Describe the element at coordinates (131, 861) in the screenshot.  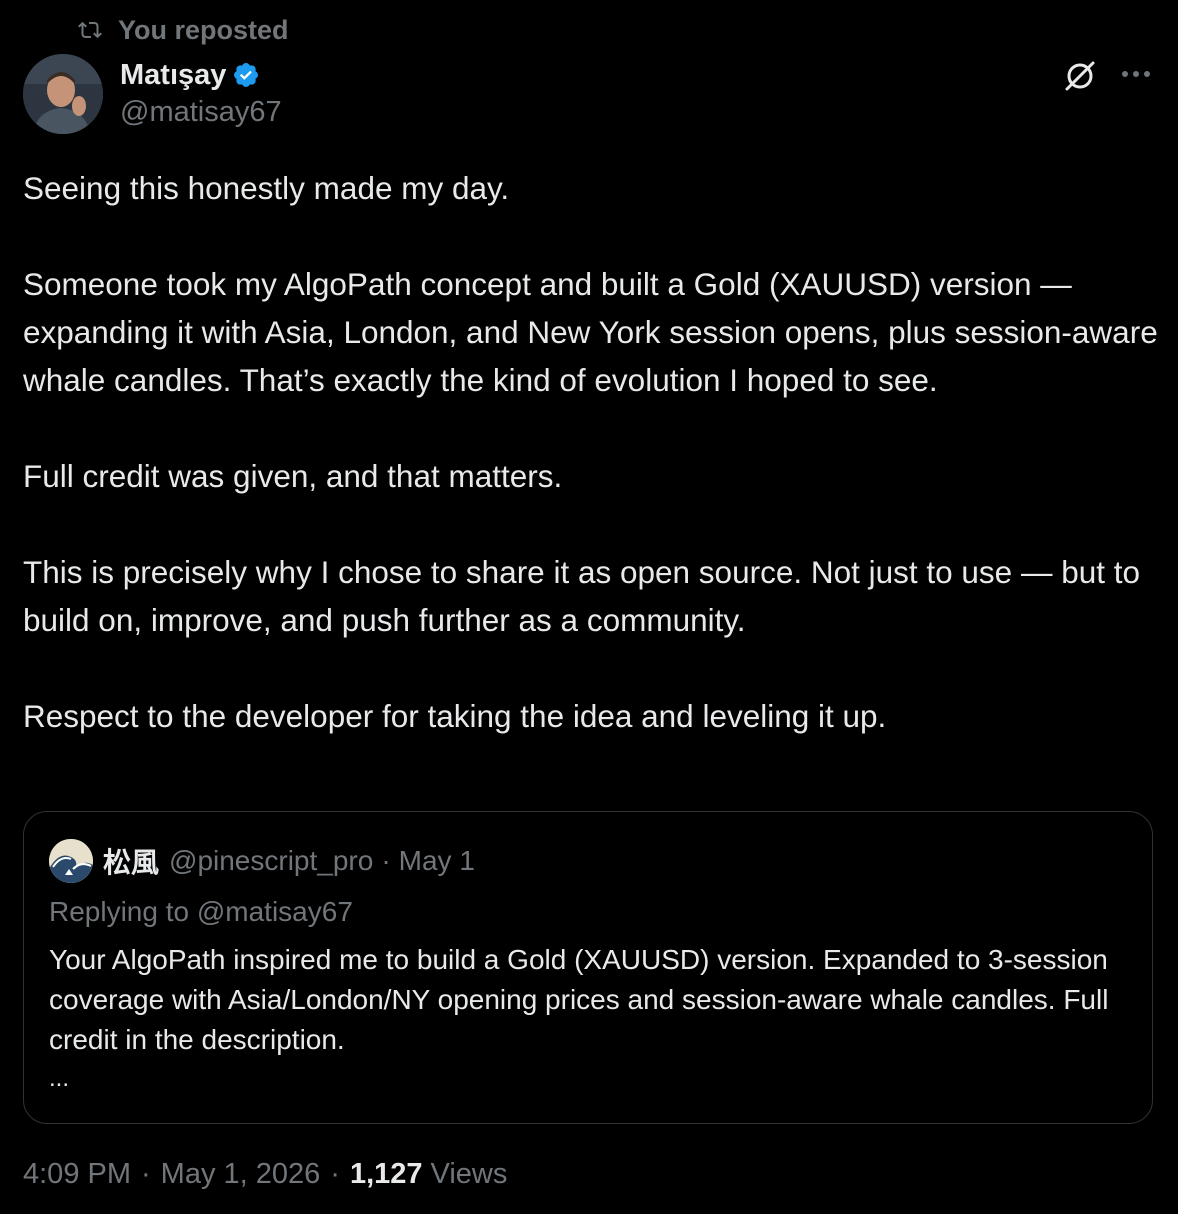
I see `quote-author-name: 松風` at that location.